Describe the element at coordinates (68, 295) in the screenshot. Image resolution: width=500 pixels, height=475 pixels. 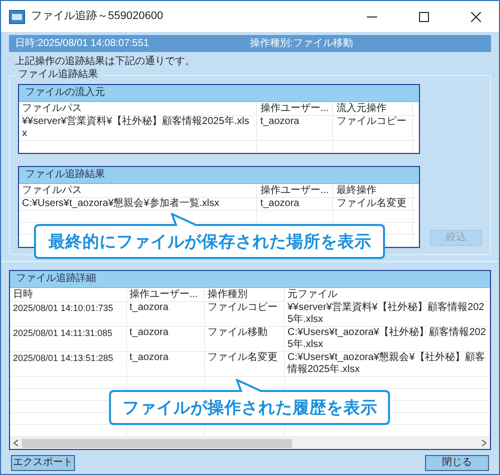
I see `column-header: 日時` at that location.